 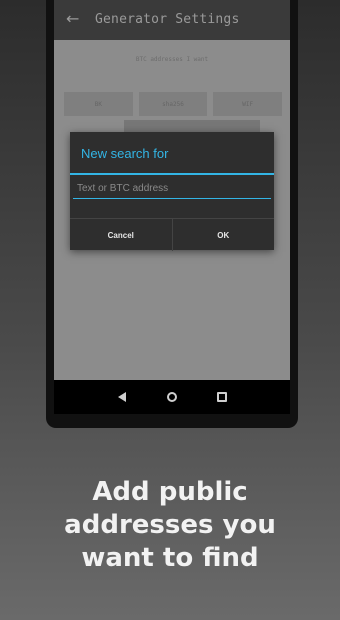 What do you see at coordinates (122, 397) in the screenshot?
I see `nav-back-icon` at bounding box center [122, 397].